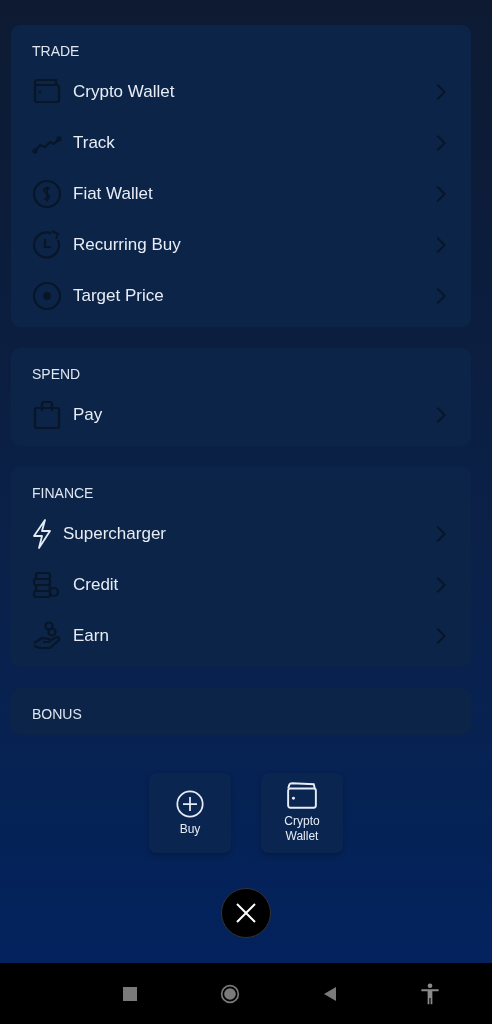 The image size is (492, 1024). Describe the element at coordinates (302, 796) in the screenshot. I see `wallet-icon` at that location.